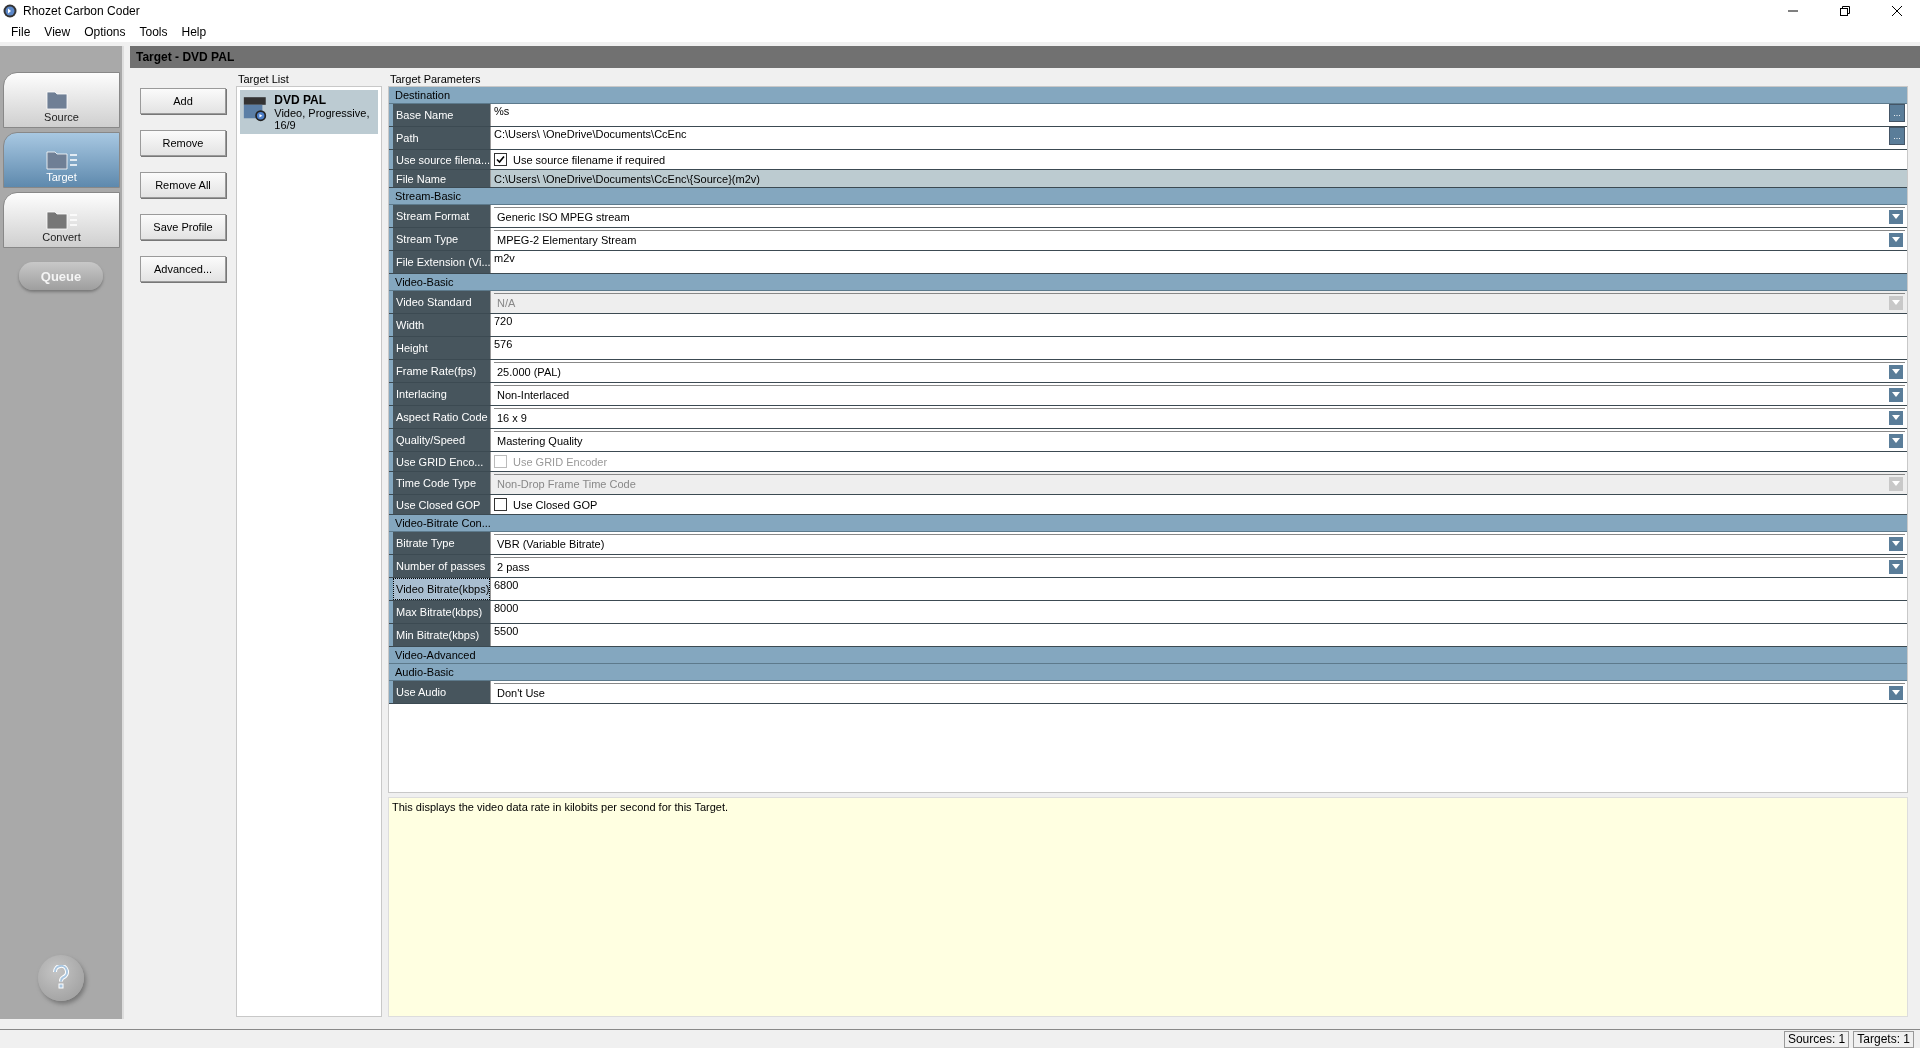  I want to click on menu-item: View, so click(57, 32).